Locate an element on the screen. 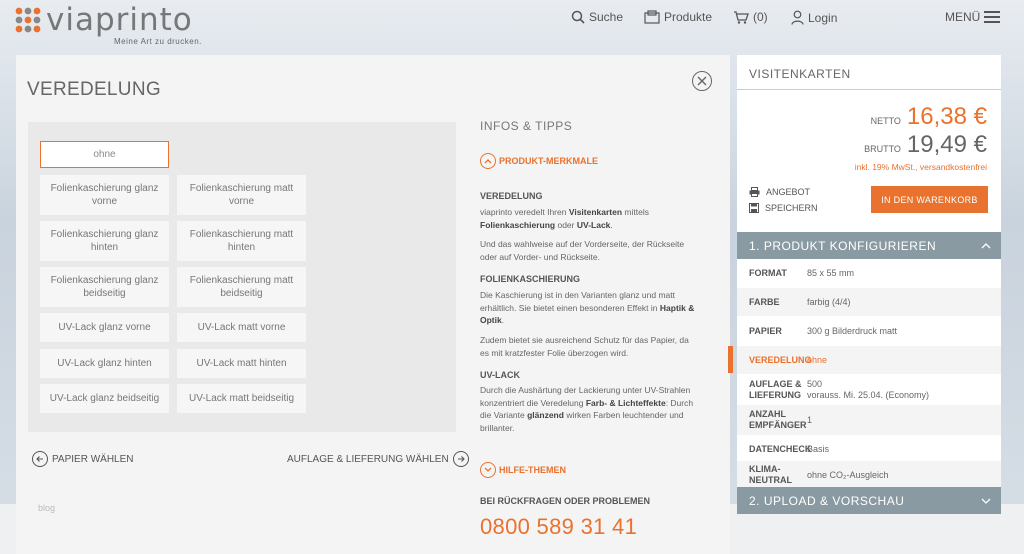 This screenshot has height=554, width=1024. nav-menu: MENÜ is located at coordinates (973, 17).